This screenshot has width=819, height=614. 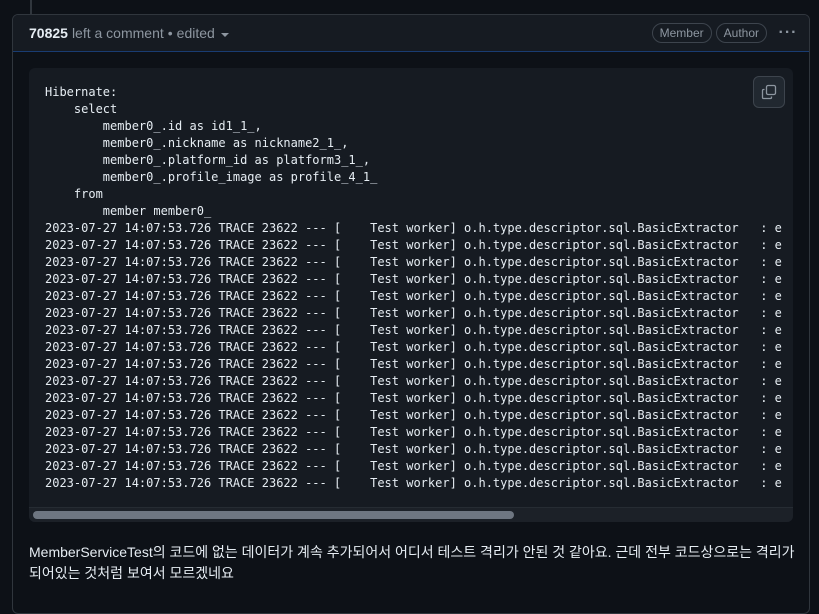 I want to click on comment-options-button: ···, so click(x=788, y=33).